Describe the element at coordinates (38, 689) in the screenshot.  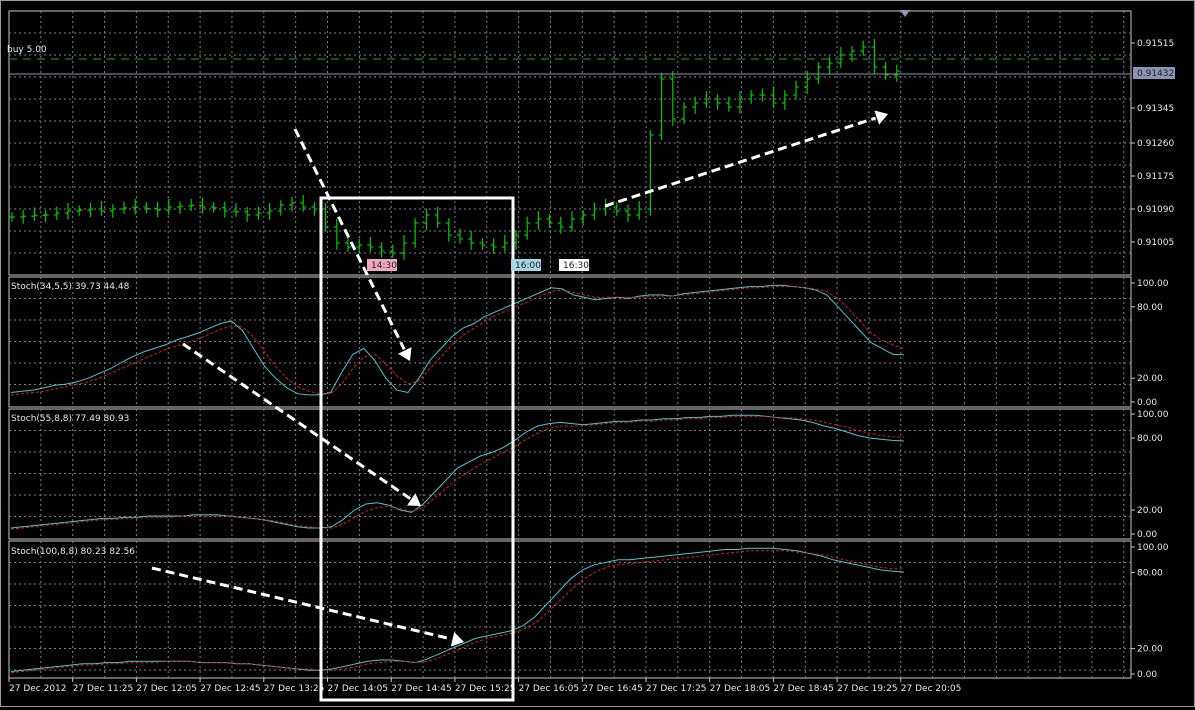
I see `x-tick-label: 27 Dec 2012` at that location.